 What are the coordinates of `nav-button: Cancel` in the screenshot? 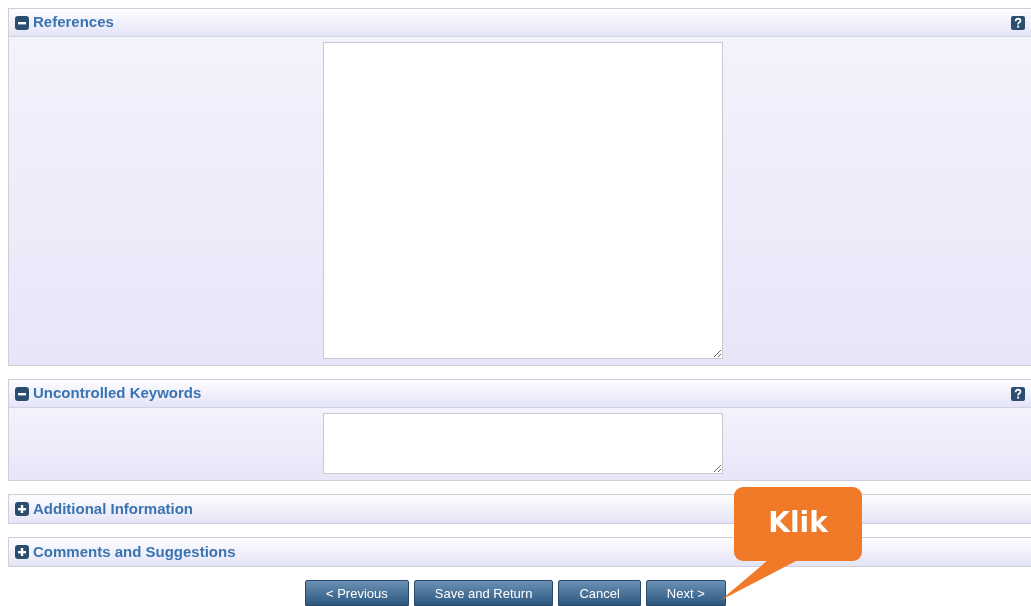 It's located at (599, 593).